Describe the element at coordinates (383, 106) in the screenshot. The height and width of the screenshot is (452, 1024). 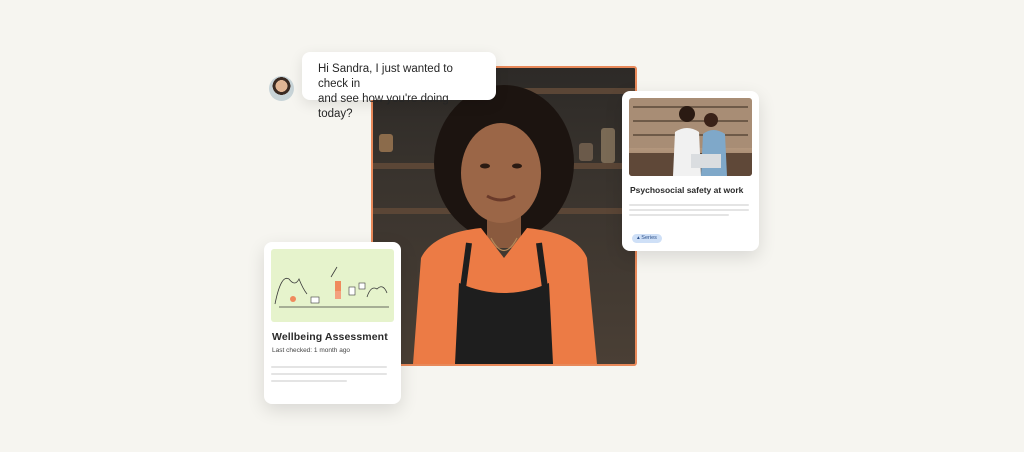
I see `chat-message-line: and see how you're doing today?` at that location.